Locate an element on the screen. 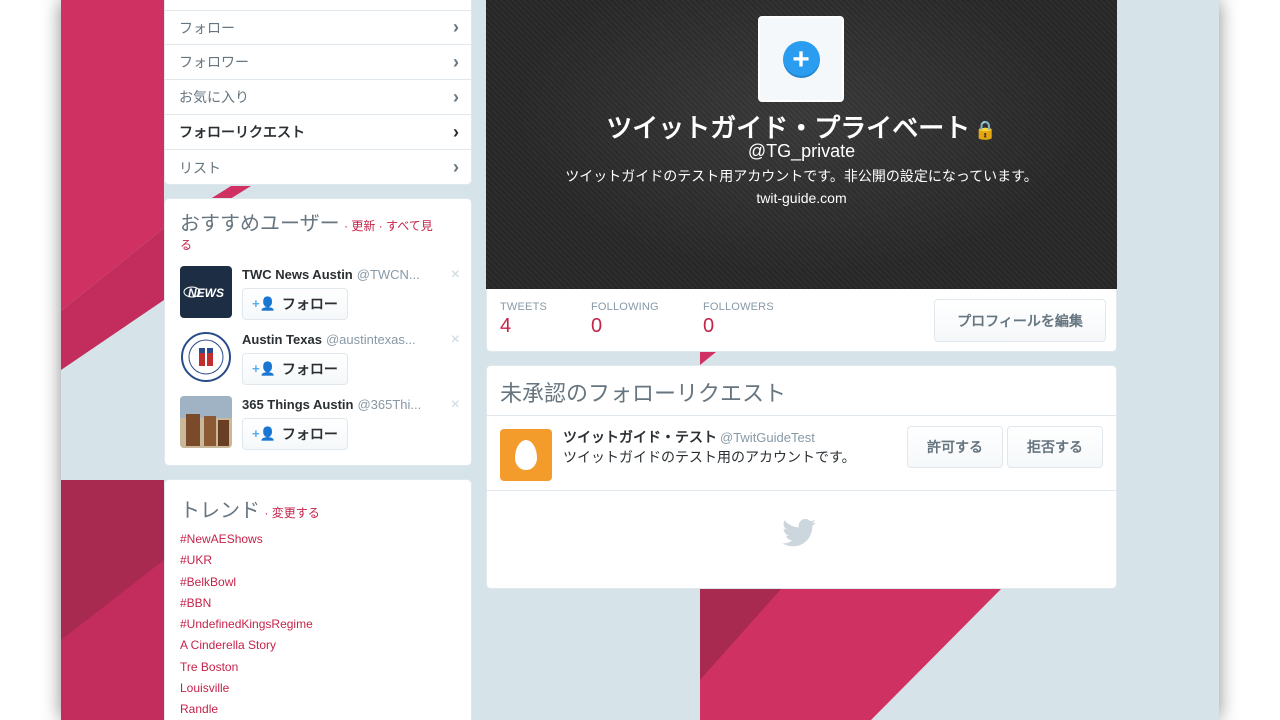 The image size is (1280, 720). trend-item: Tre Boston is located at coordinates (318, 667).